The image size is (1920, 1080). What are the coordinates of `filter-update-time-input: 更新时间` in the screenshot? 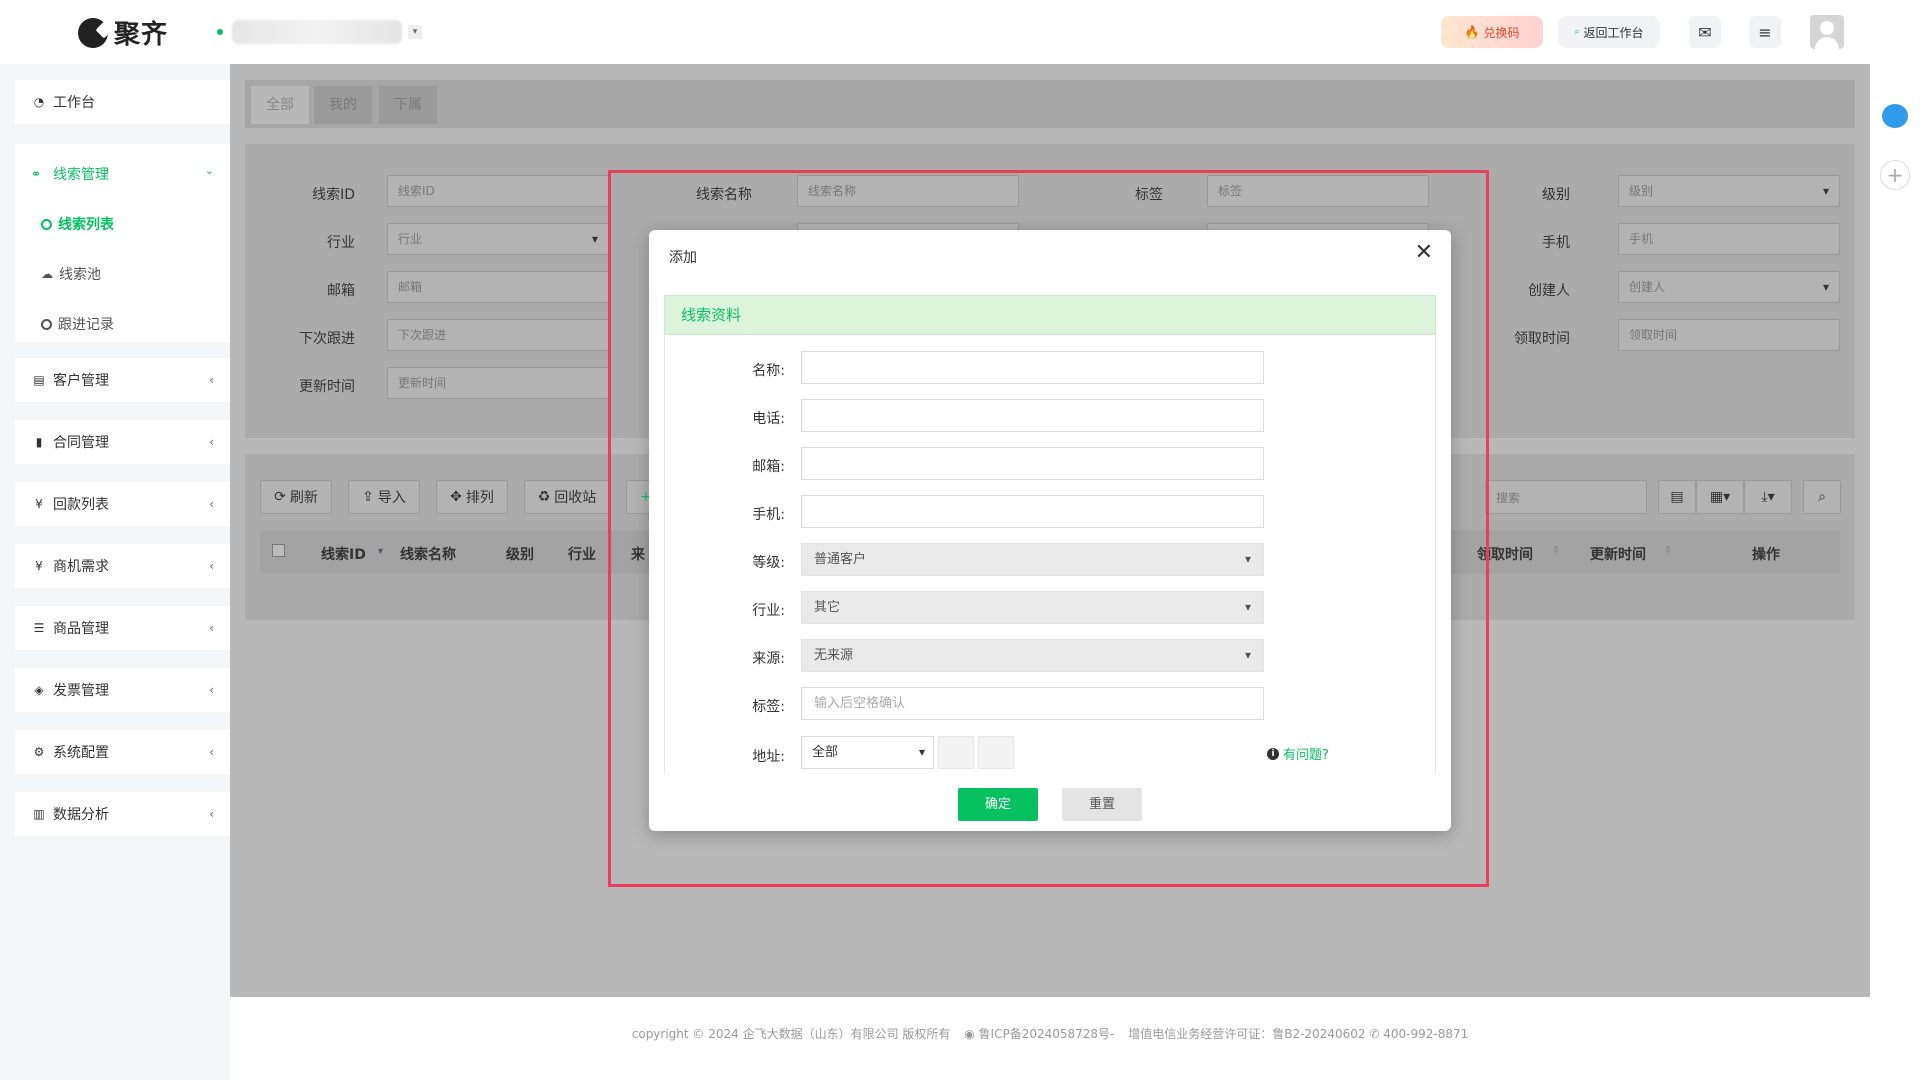 It's located at (498, 383).